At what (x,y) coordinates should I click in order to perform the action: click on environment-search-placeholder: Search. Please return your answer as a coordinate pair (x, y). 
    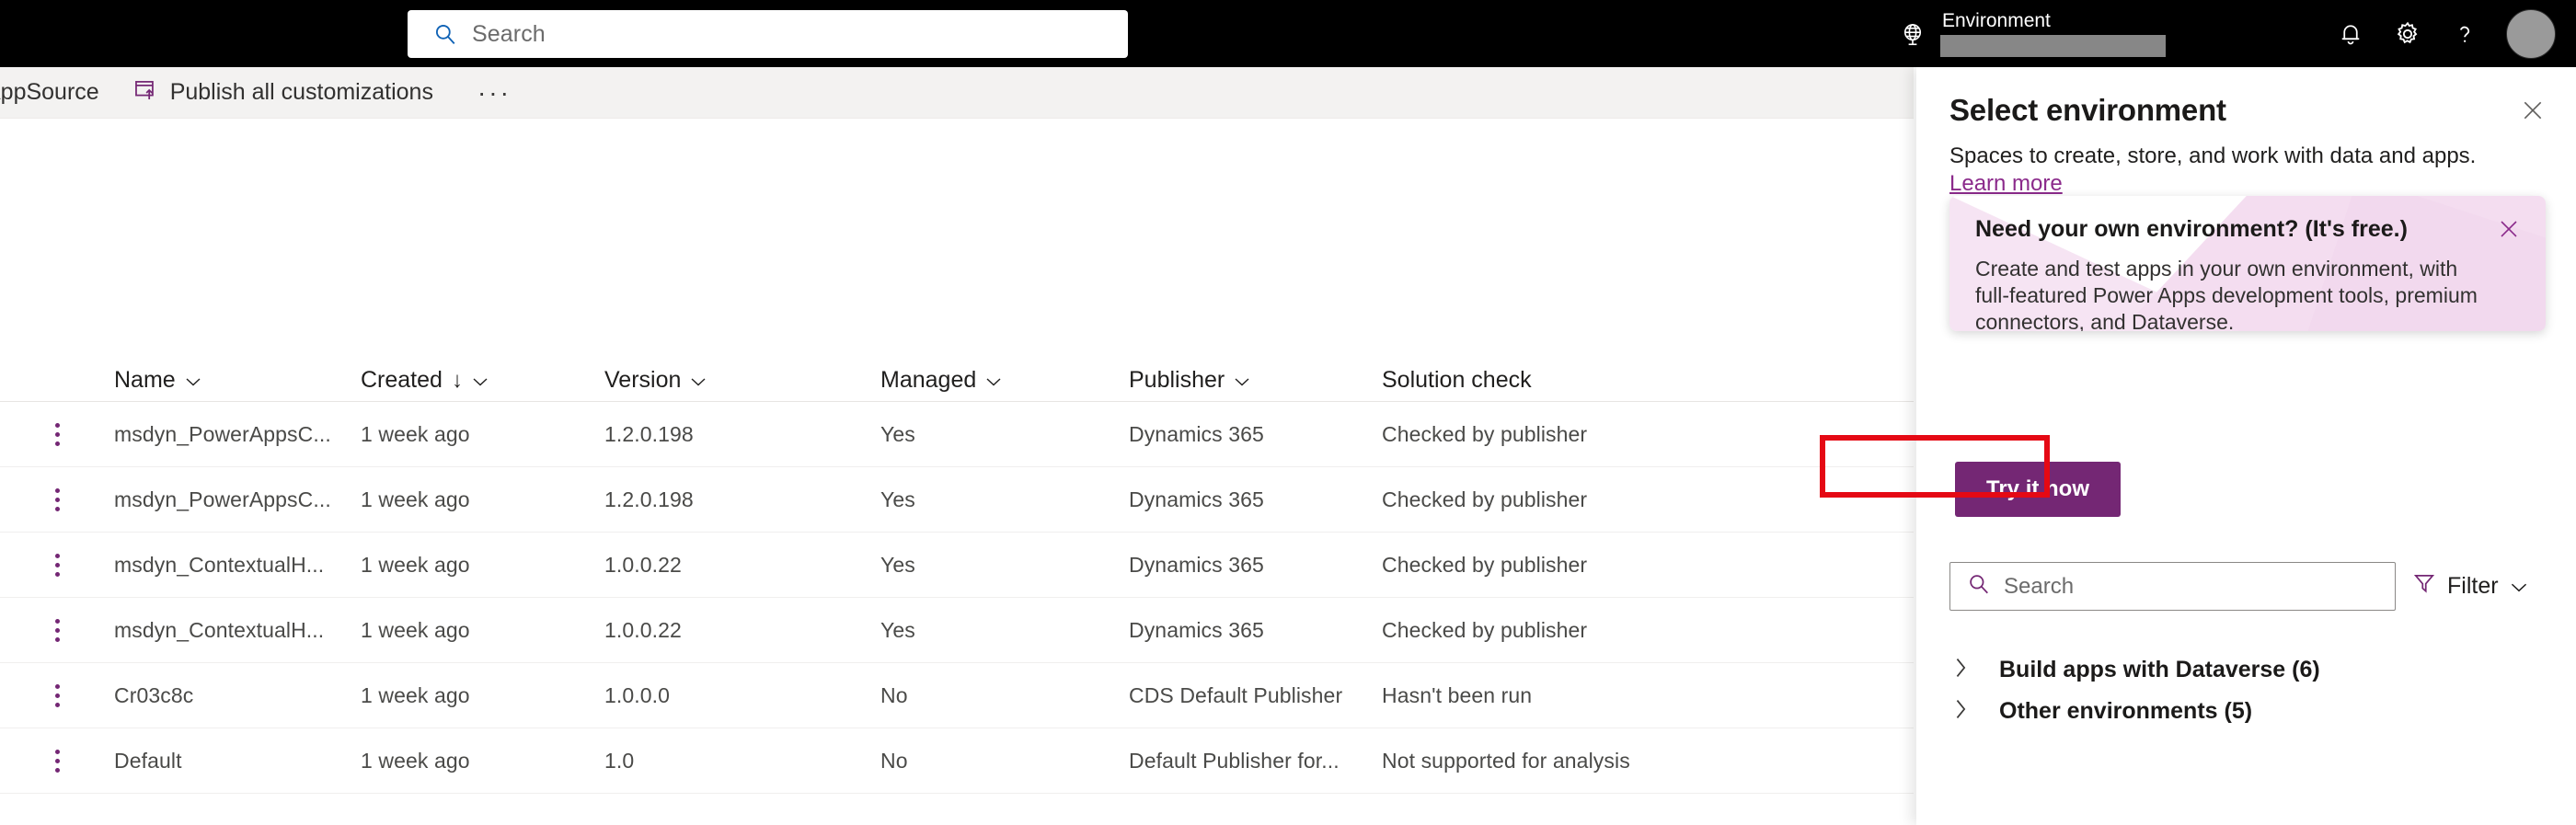
    Looking at the image, I should click on (2039, 586).